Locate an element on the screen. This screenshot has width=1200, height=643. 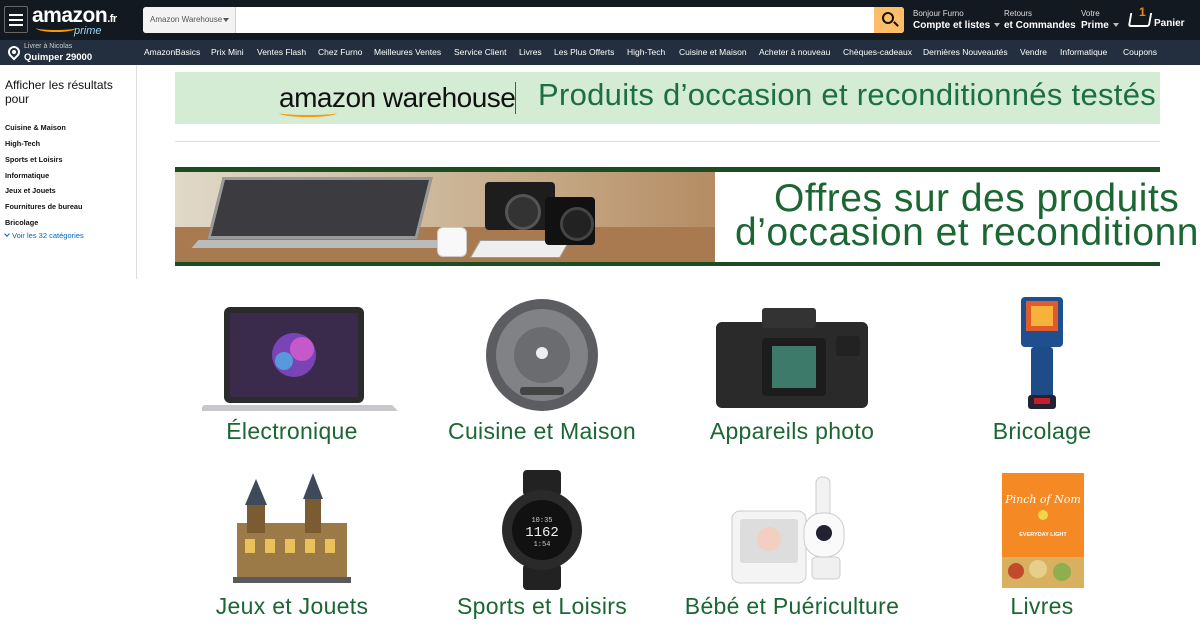
section-divider is located at coordinates (667, 141).